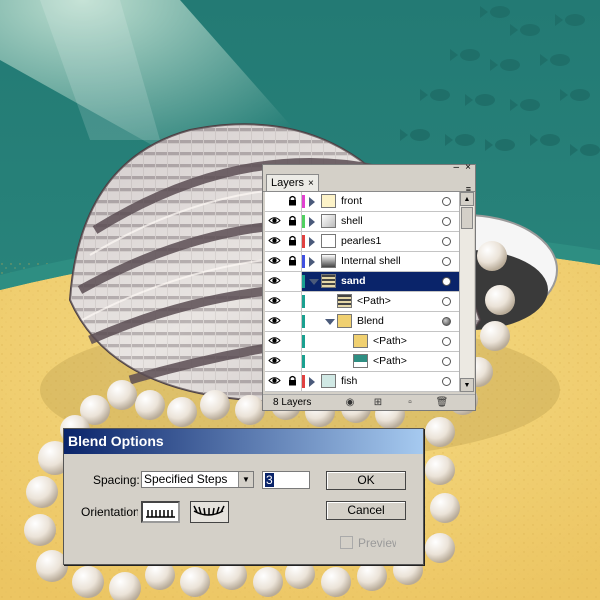  What do you see at coordinates (362, 202) in the screenshot?
I see `layer-row: front` at bounding box center [362, 202].